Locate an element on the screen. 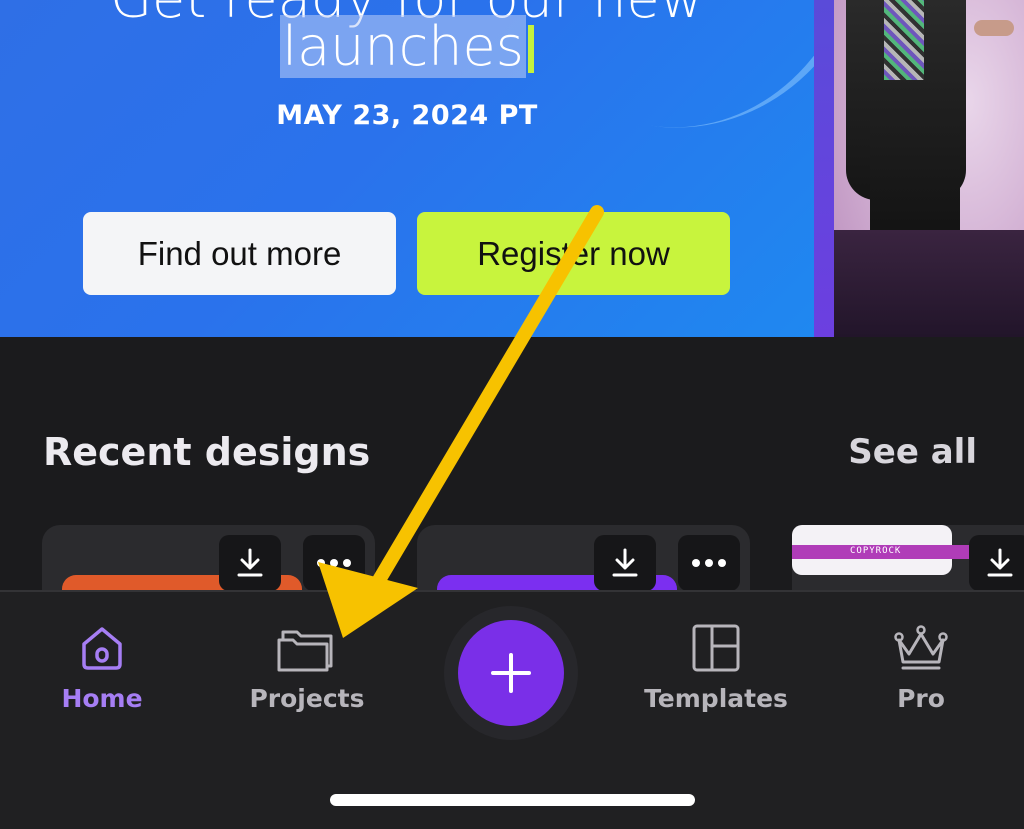  crown-icon is located at coordinates (921, 647).